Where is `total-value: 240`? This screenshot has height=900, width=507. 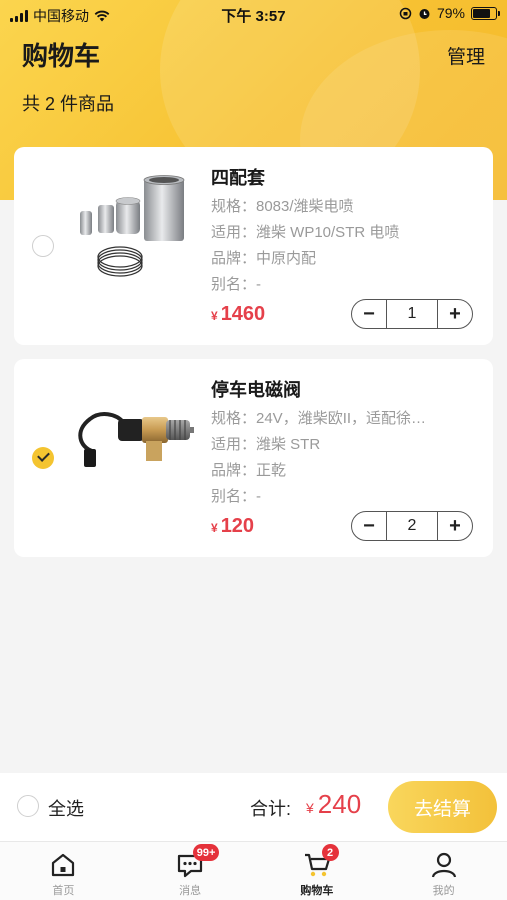
total-value: 240 is located at coordinates (339, 804).